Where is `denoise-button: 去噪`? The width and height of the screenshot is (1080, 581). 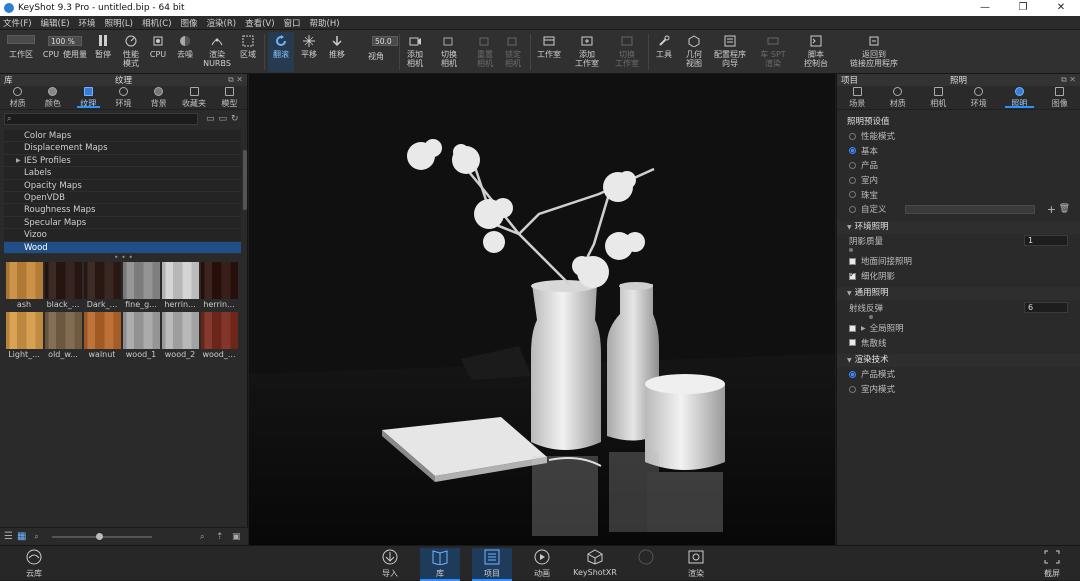 denoise-button: 去噪 is located at coordinates (185, 52).